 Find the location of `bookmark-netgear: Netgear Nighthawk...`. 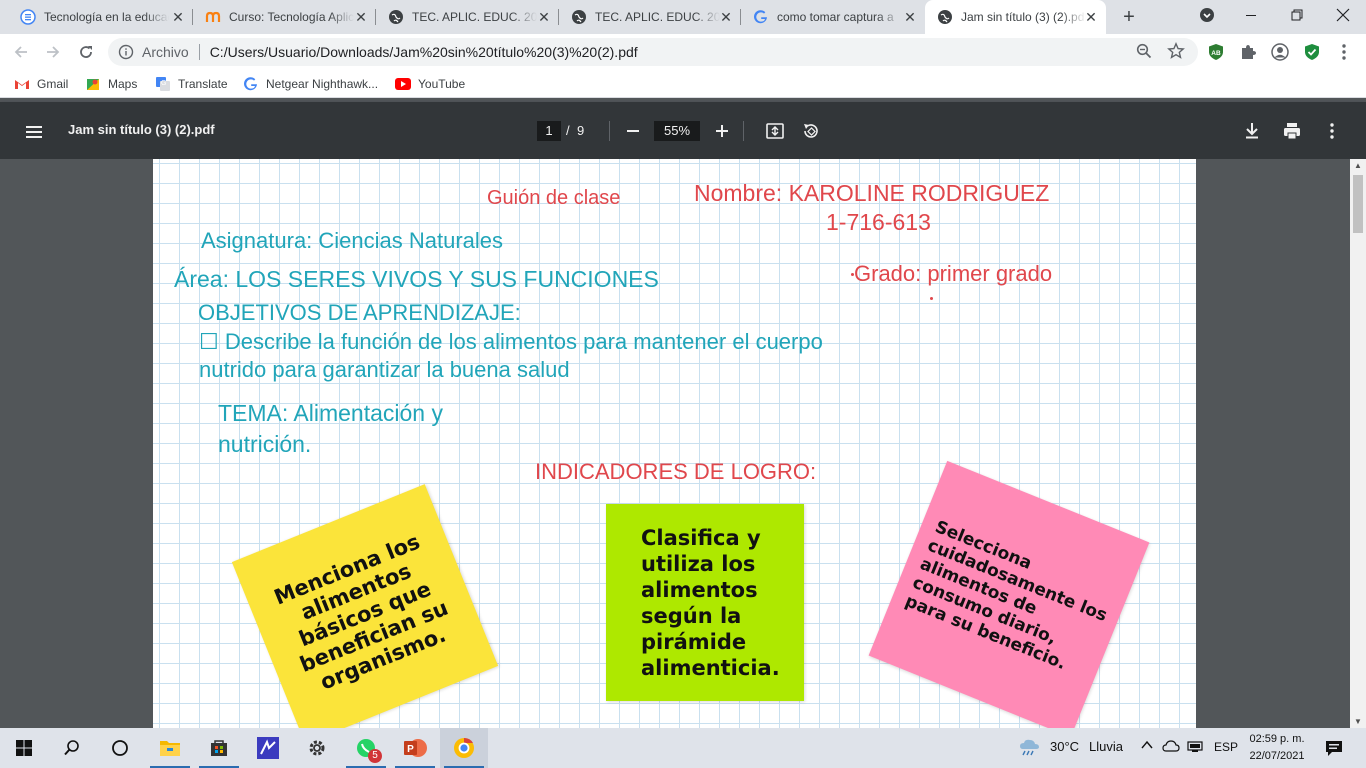

bookmark-netgear: Netgear Nighthawk... is located at coordinates (310, 84).